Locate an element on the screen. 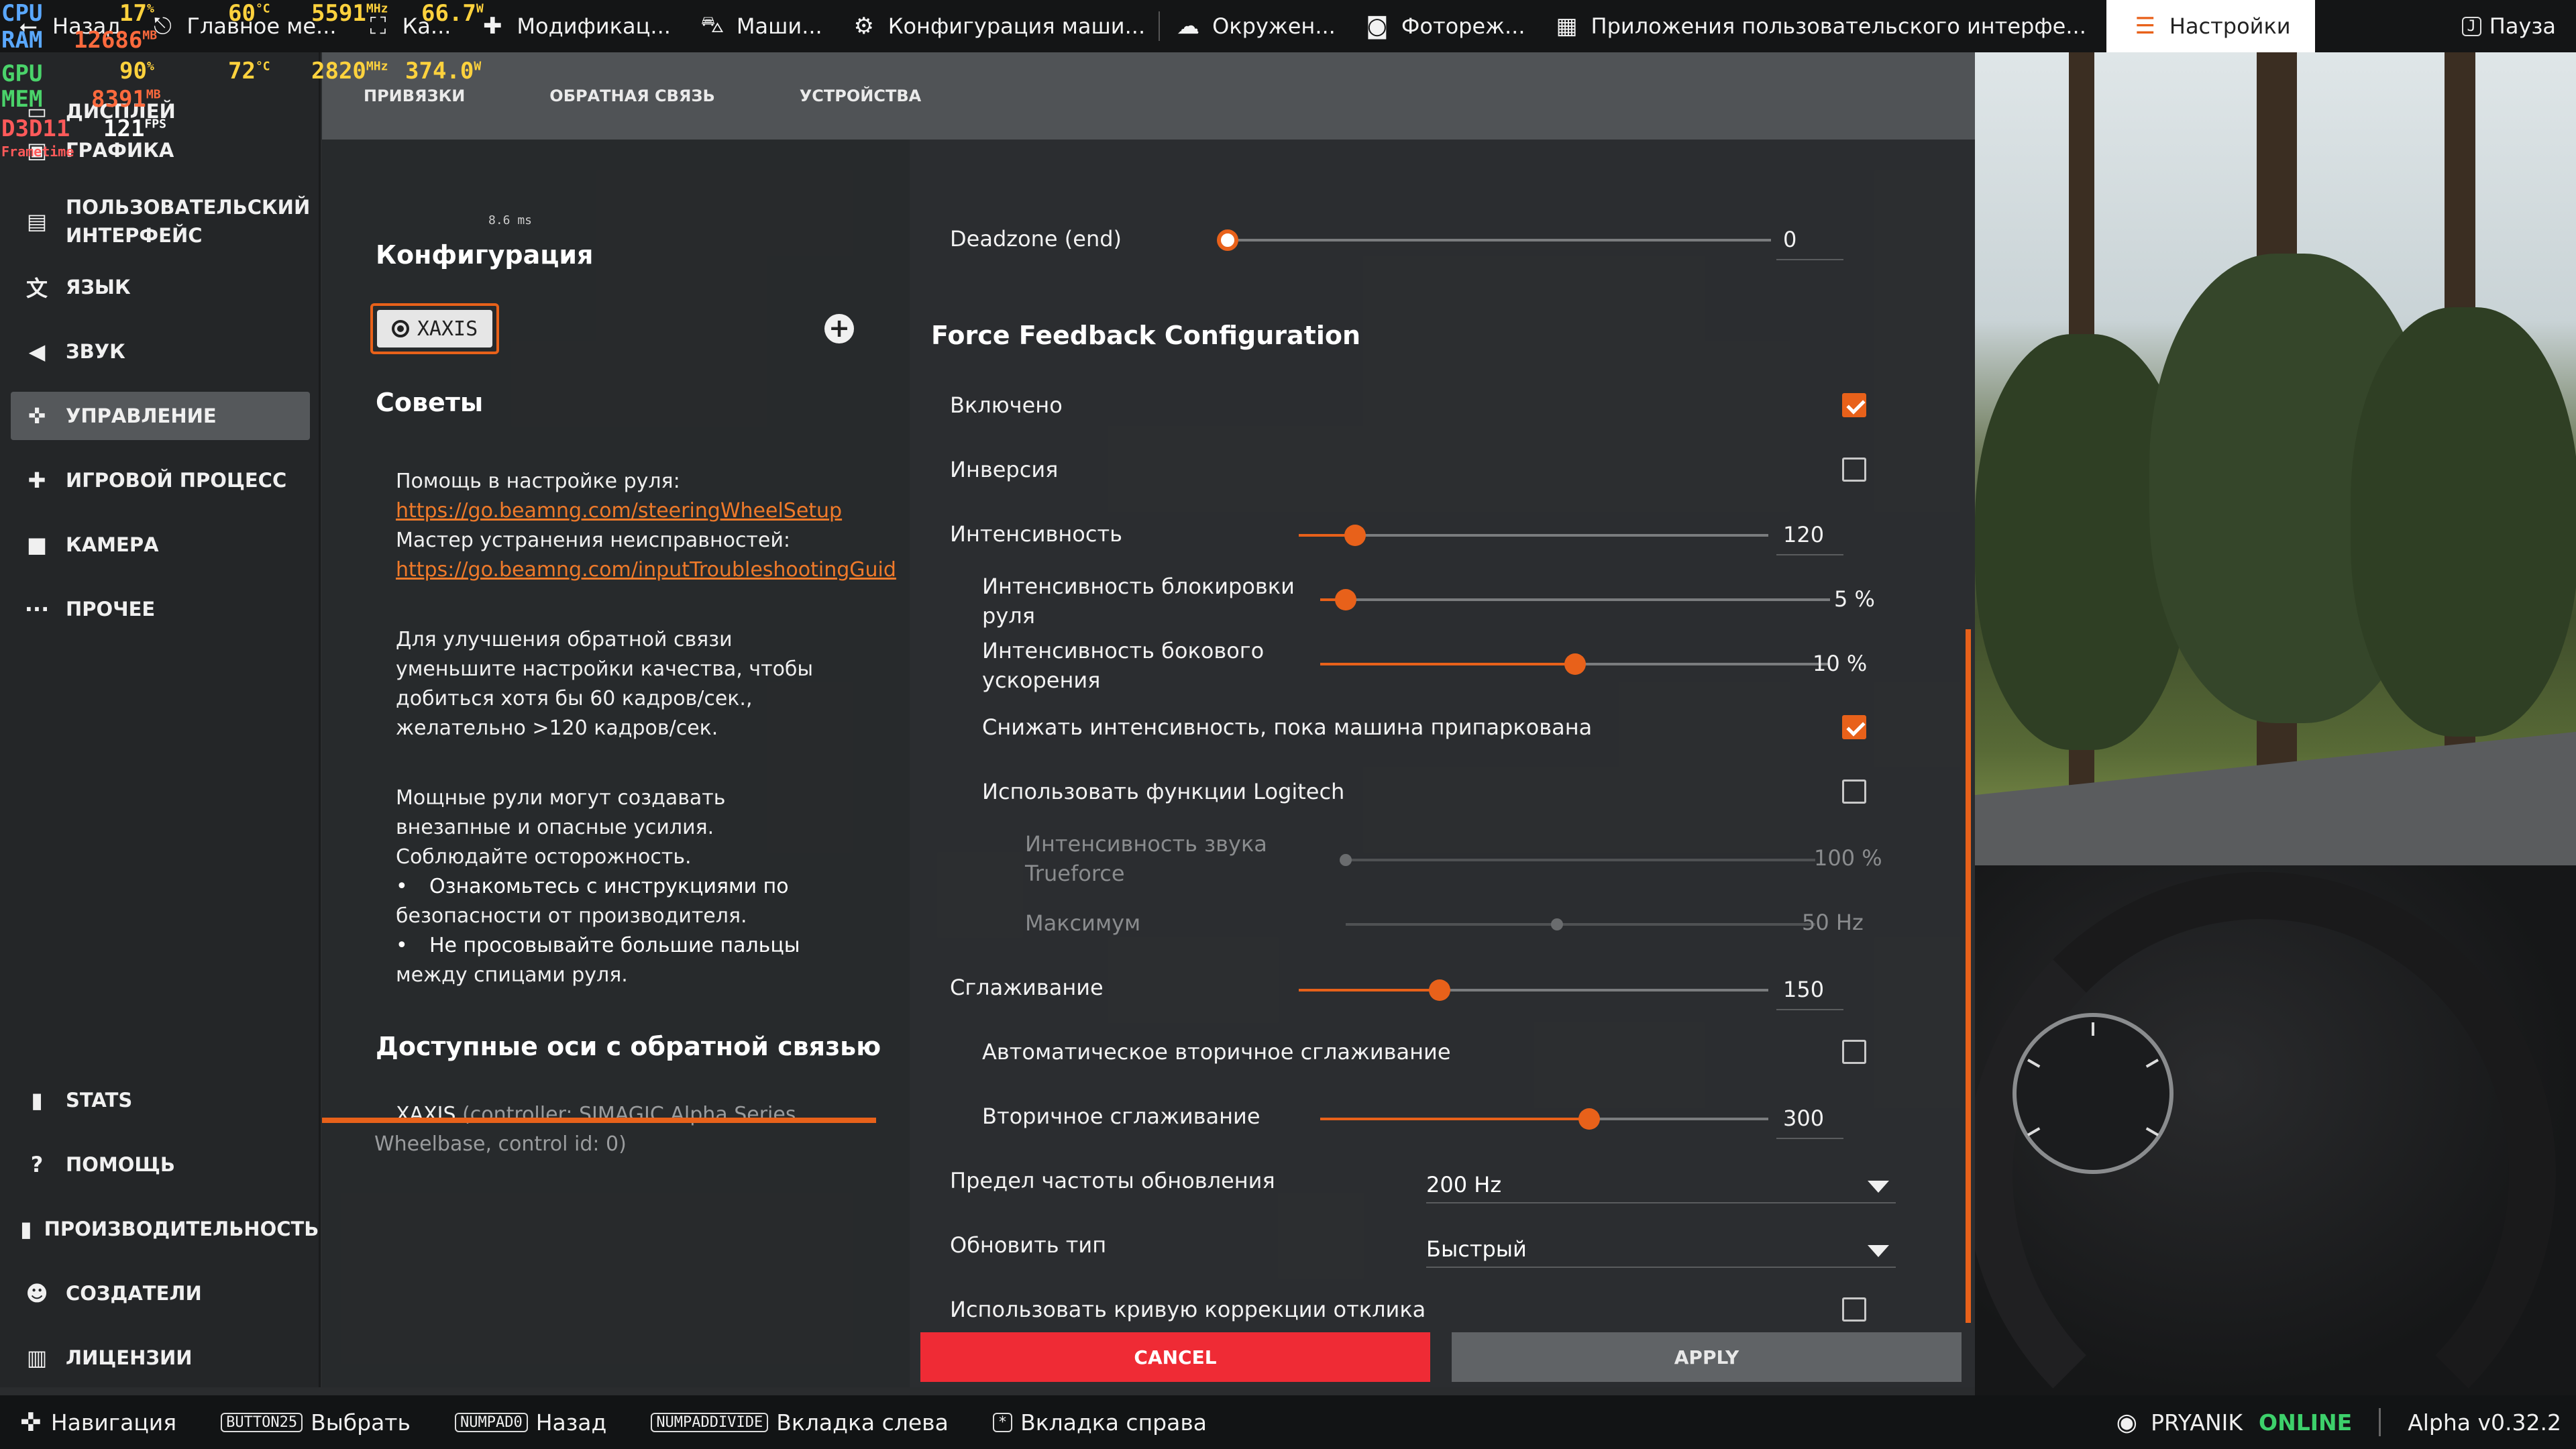 Image resolution: width=2576 pixels, height=1449 pixels. sidebar-item-help: ? Помощь is located at coordinates (160, 1164).